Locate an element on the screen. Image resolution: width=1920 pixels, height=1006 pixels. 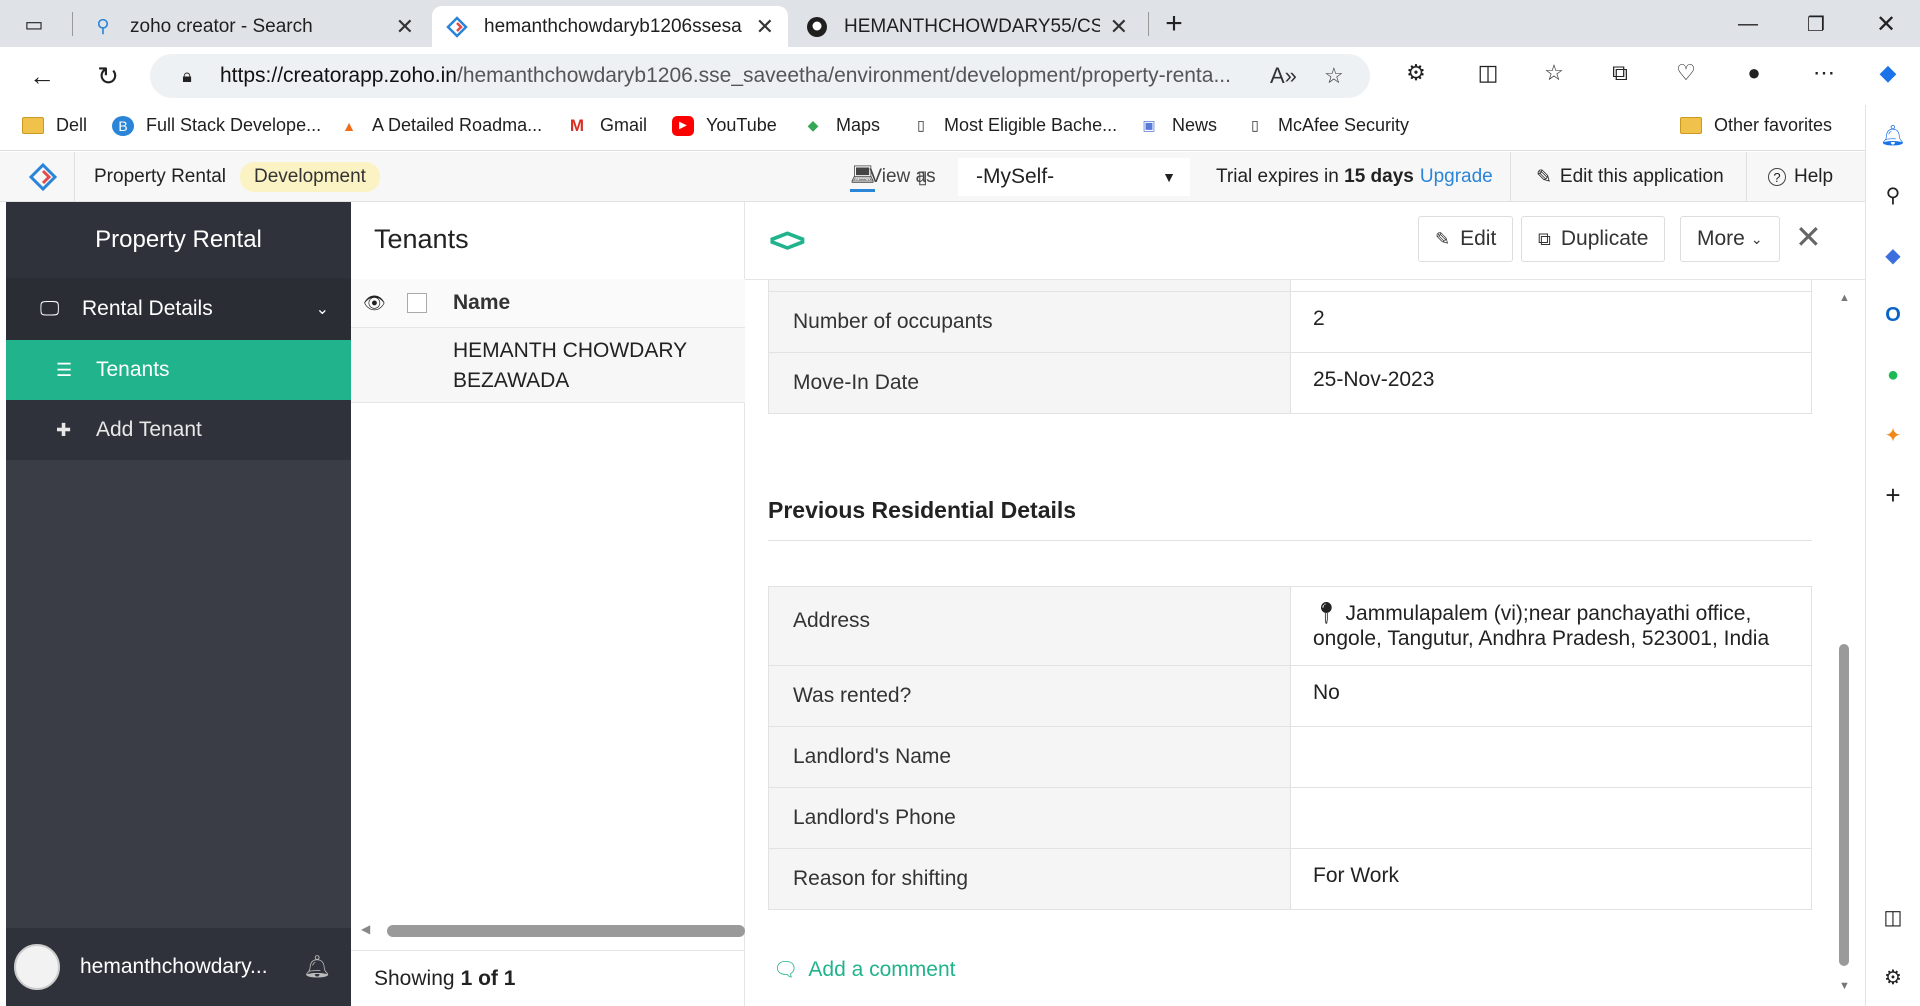
bookmark-mcafee: ▯ McAfee Security is located at coordinates (1326, 125).